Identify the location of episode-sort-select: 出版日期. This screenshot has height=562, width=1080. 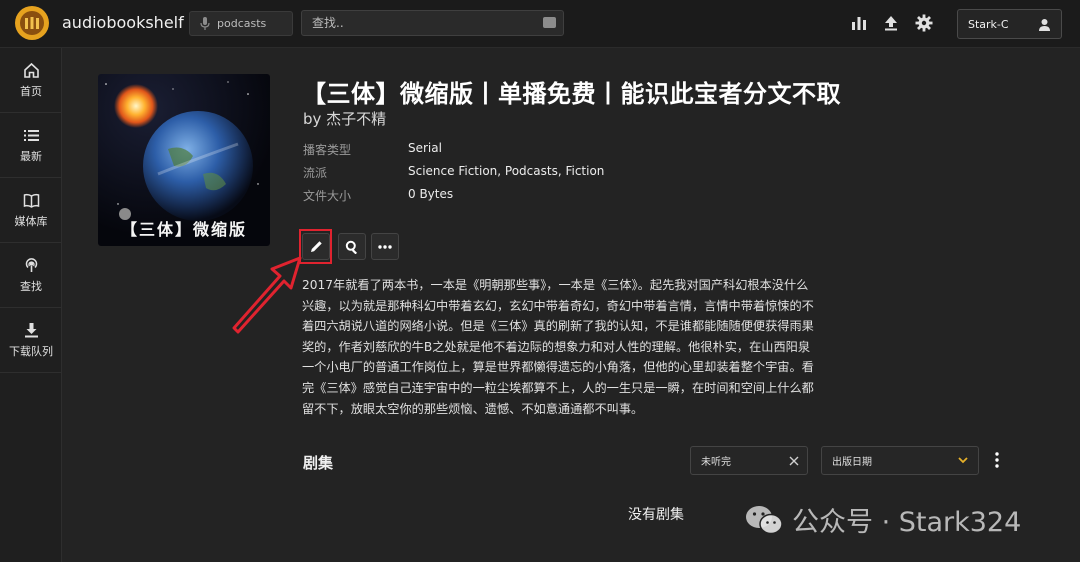
(900, 460).